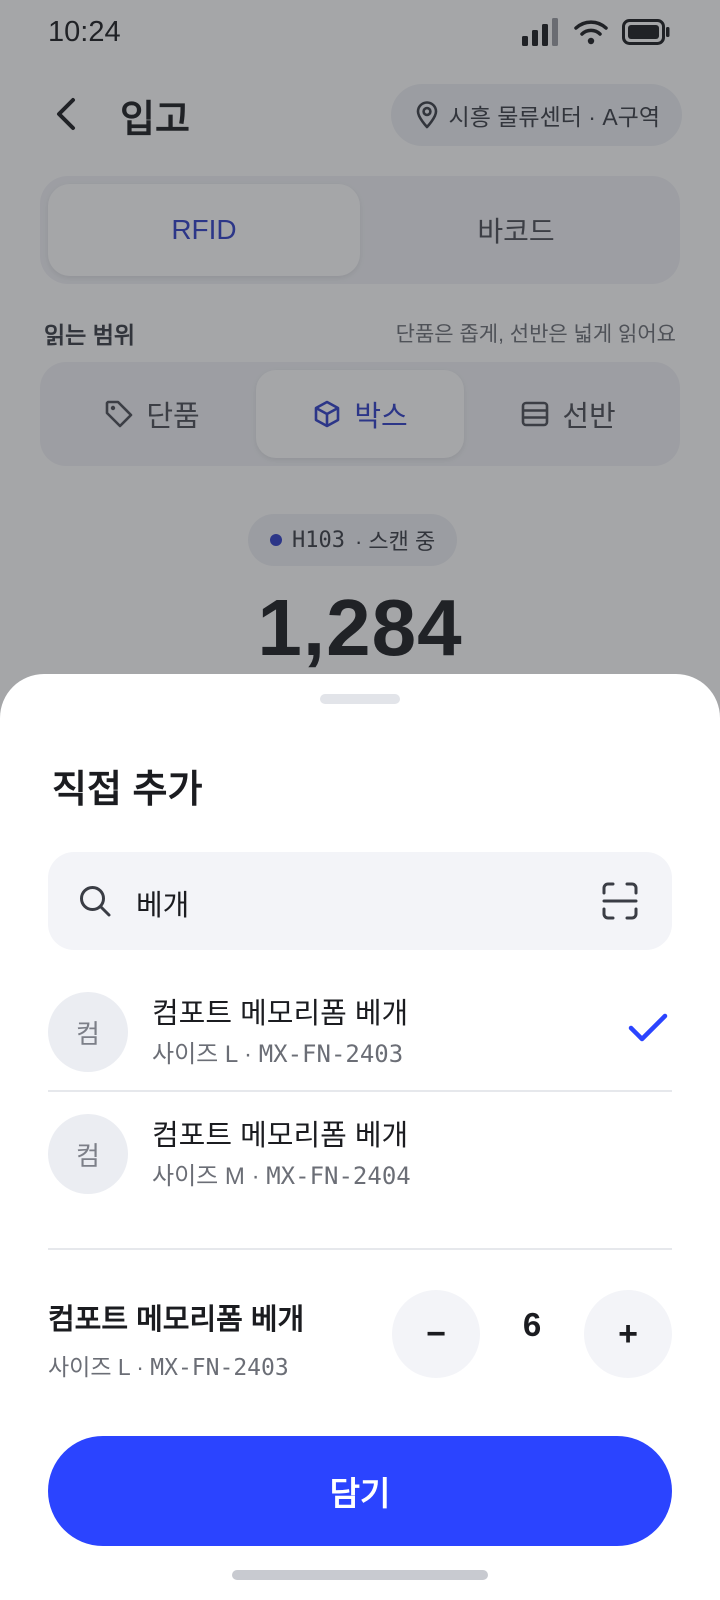  I want to click on search-input: 베개, so click(162, 903).